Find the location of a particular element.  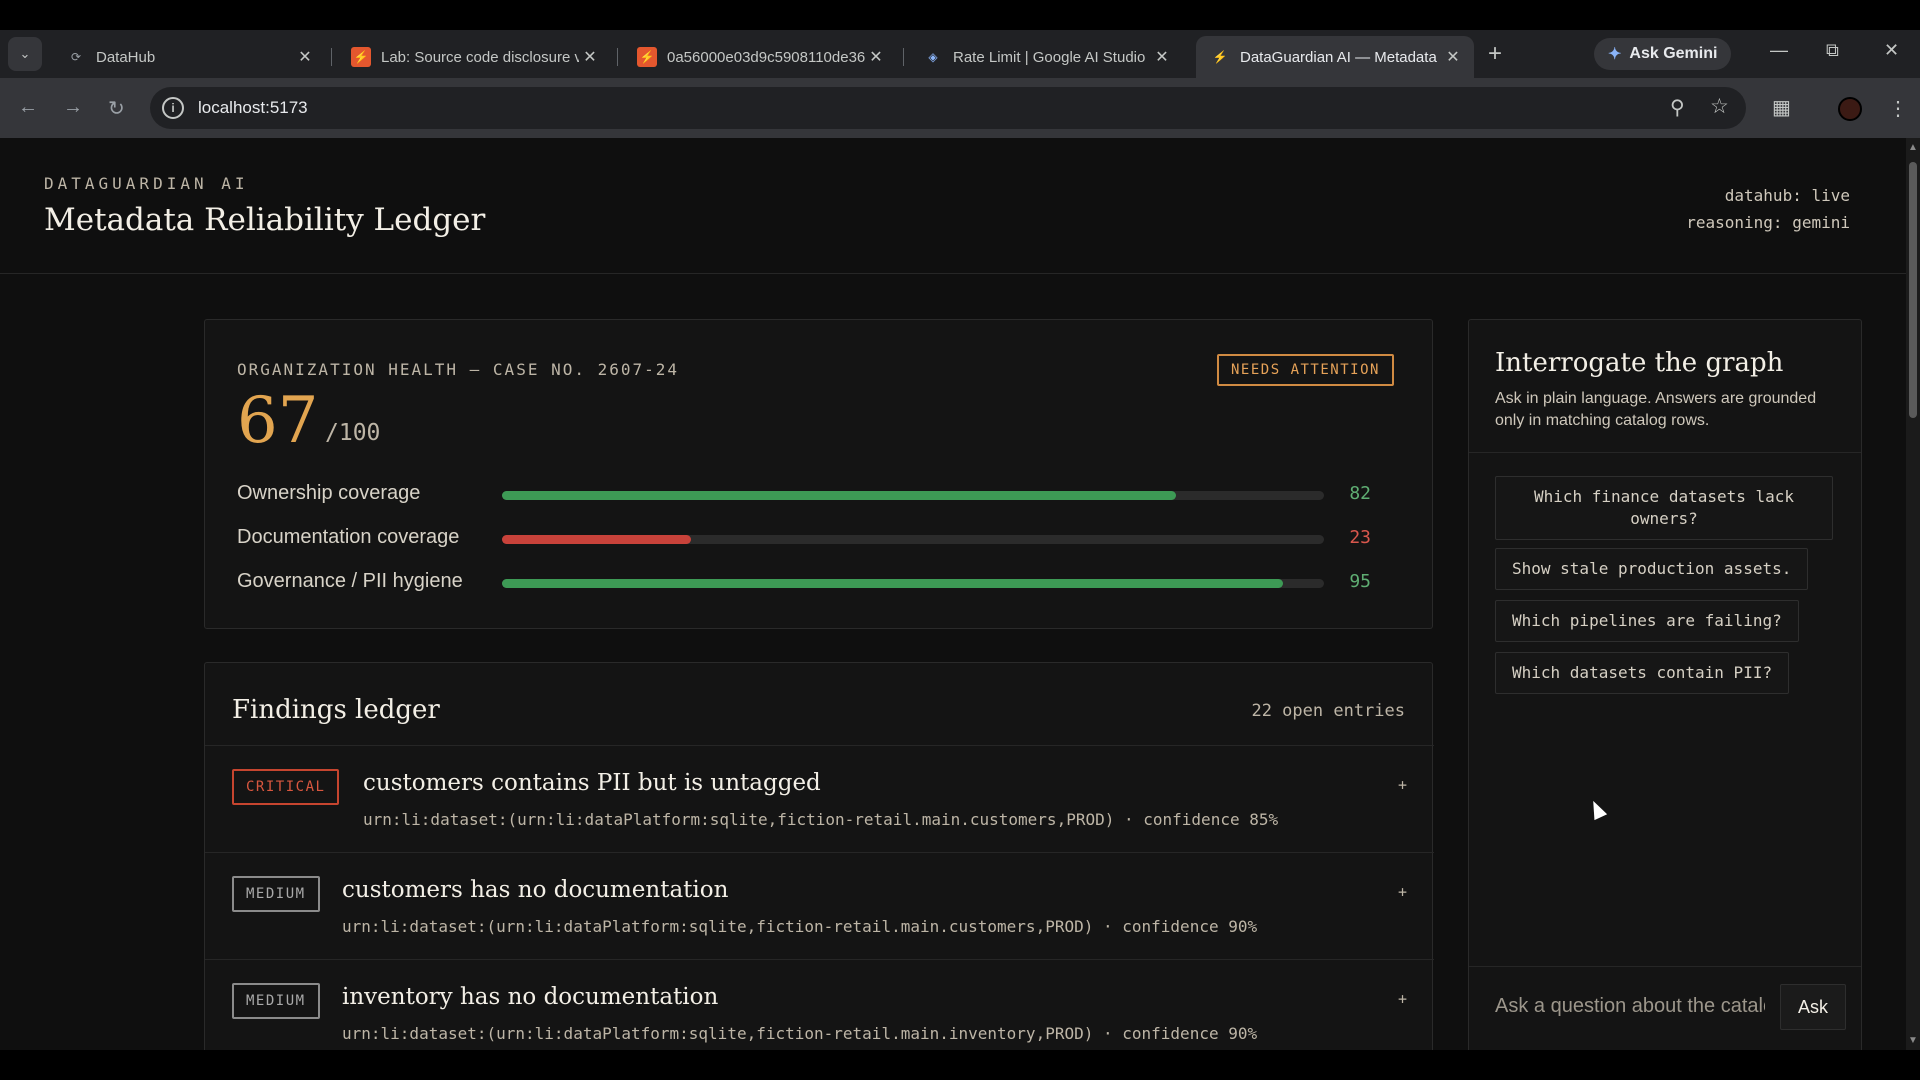

page-scrollbar: ▲ ▼ is located at coordinates (1913, 594).